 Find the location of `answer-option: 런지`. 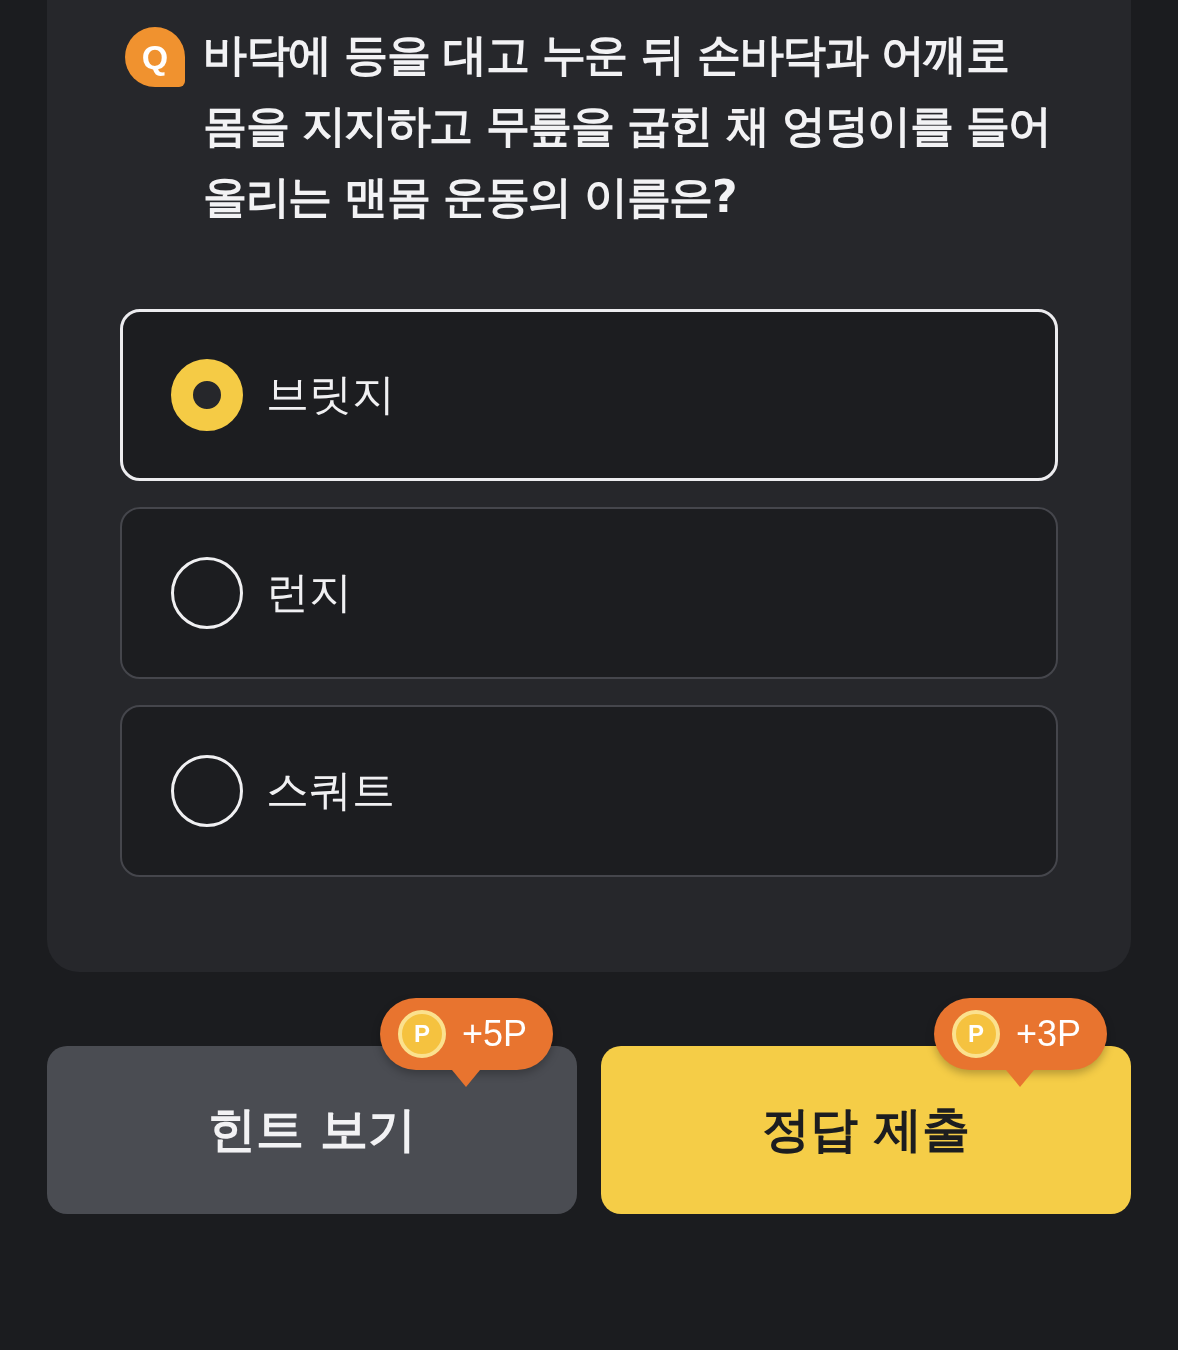

answer-option: 런지 is located at coordinates (589, 593).